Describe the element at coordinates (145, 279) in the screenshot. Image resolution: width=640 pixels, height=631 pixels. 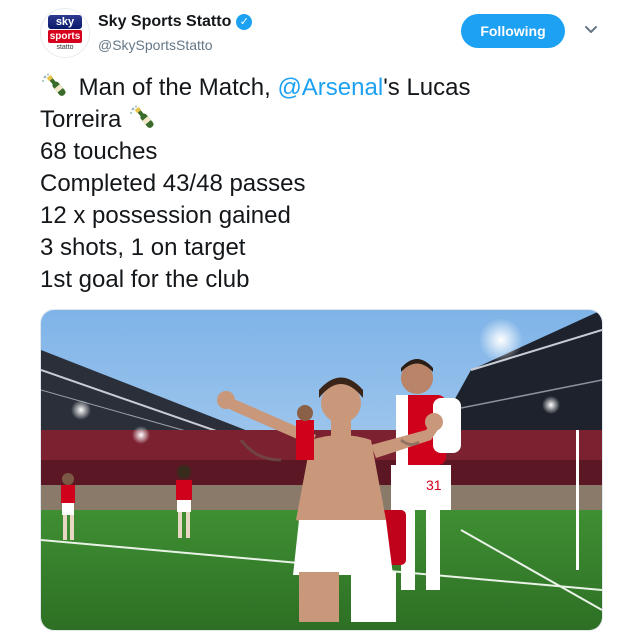
I see `tweet-line-7: 1st goal for the club` at that location.